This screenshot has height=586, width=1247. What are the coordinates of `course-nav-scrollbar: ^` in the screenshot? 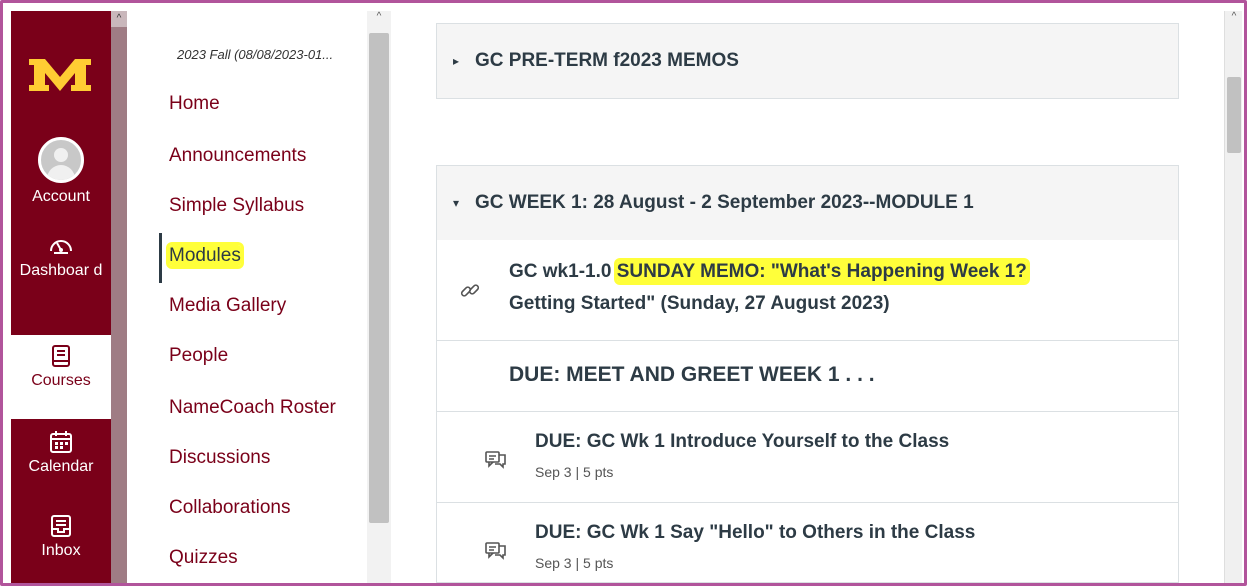 It's located at (379, 297).